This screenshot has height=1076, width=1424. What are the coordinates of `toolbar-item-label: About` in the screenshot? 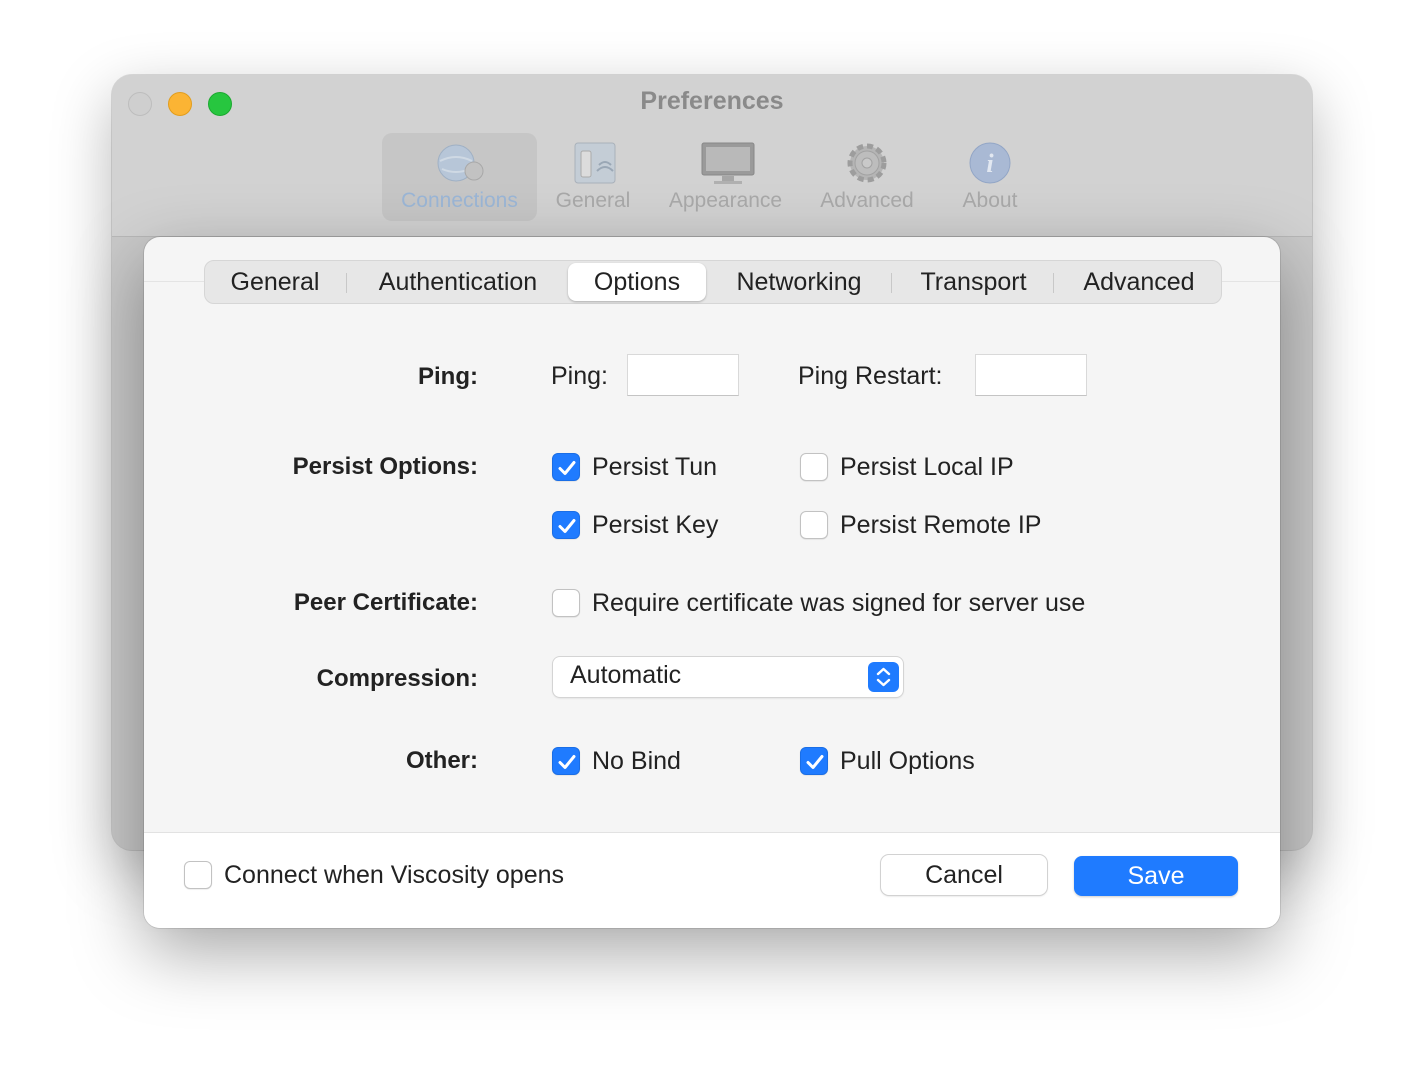 It's located at (990, 200).